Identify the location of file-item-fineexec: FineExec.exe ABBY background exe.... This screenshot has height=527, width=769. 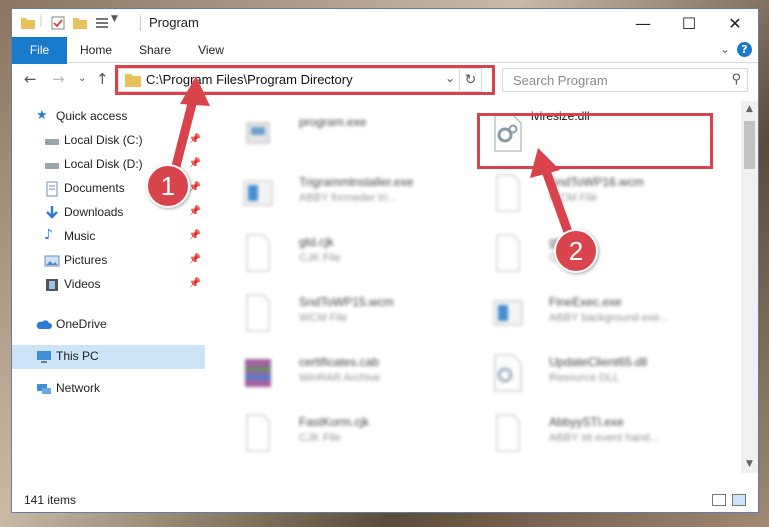
(587, 313).